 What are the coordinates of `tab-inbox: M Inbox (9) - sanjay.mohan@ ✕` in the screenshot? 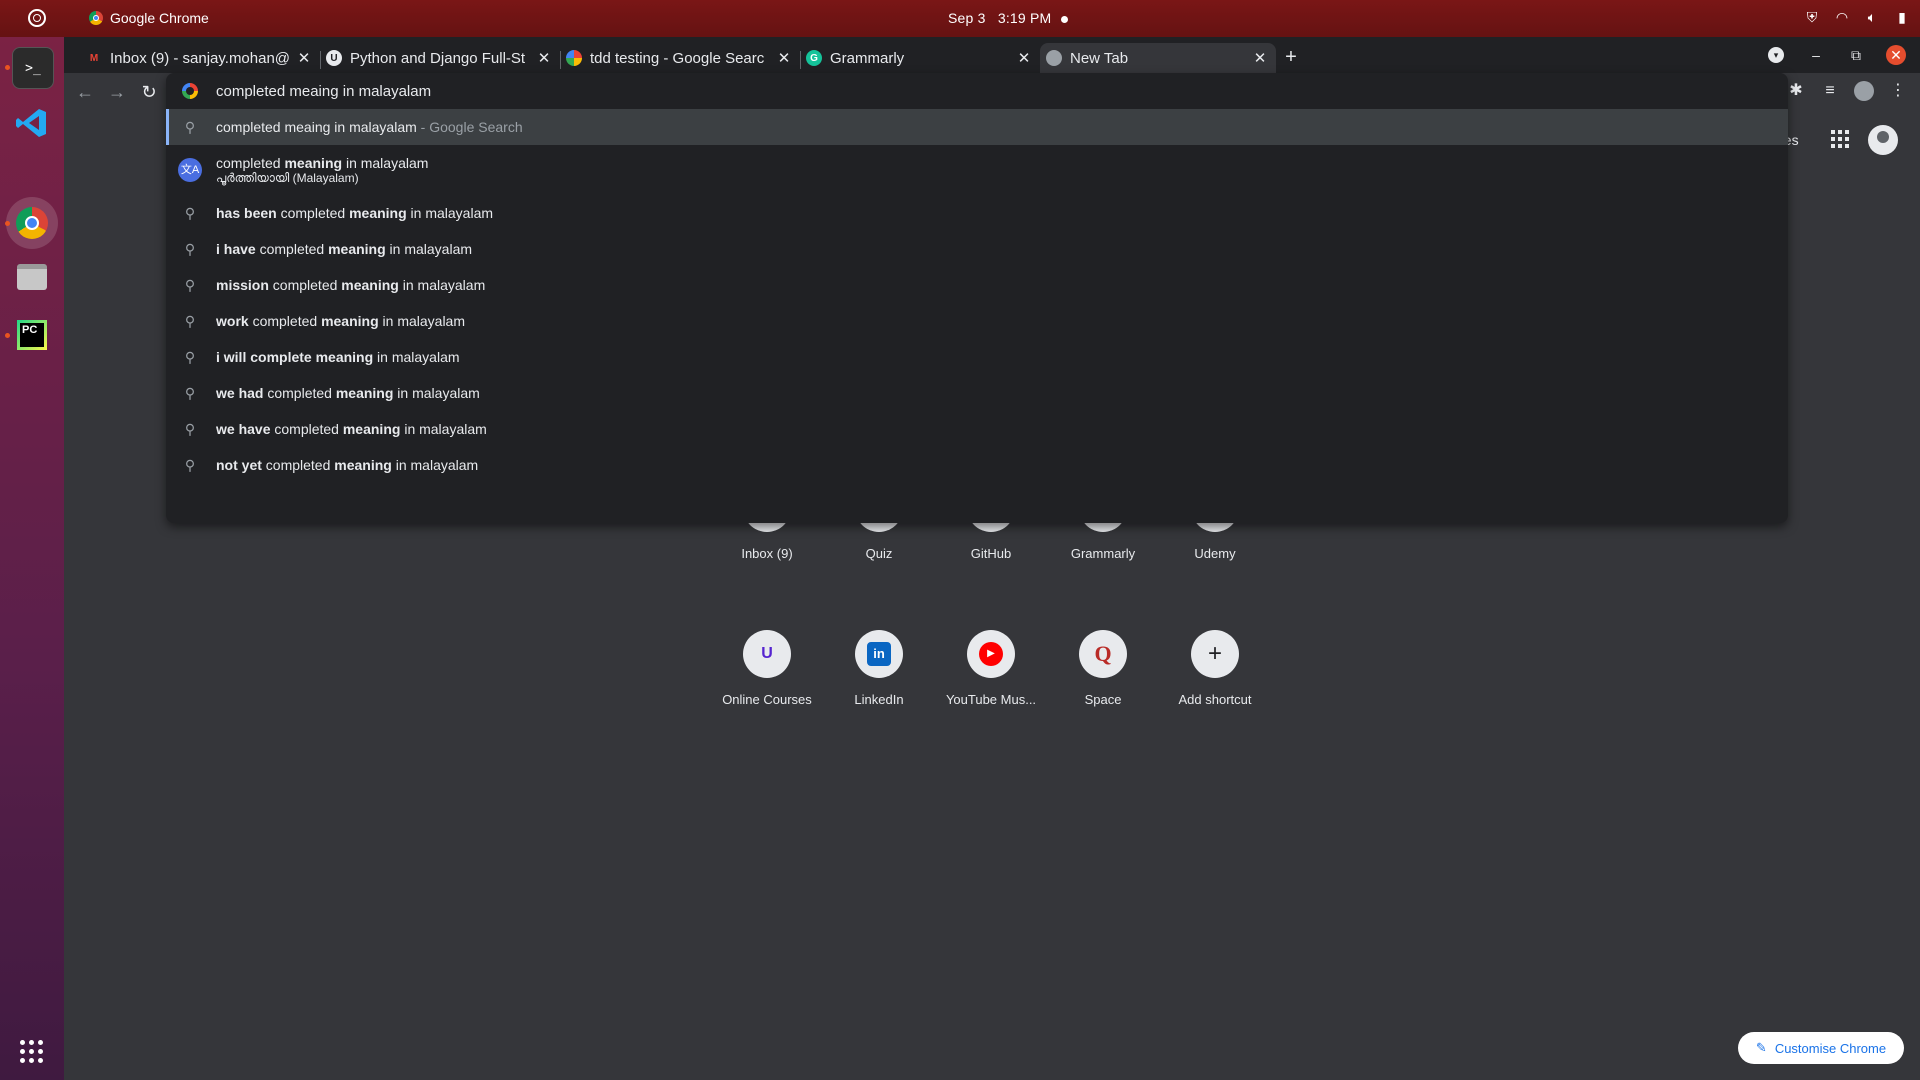 It's located at (200, 58).